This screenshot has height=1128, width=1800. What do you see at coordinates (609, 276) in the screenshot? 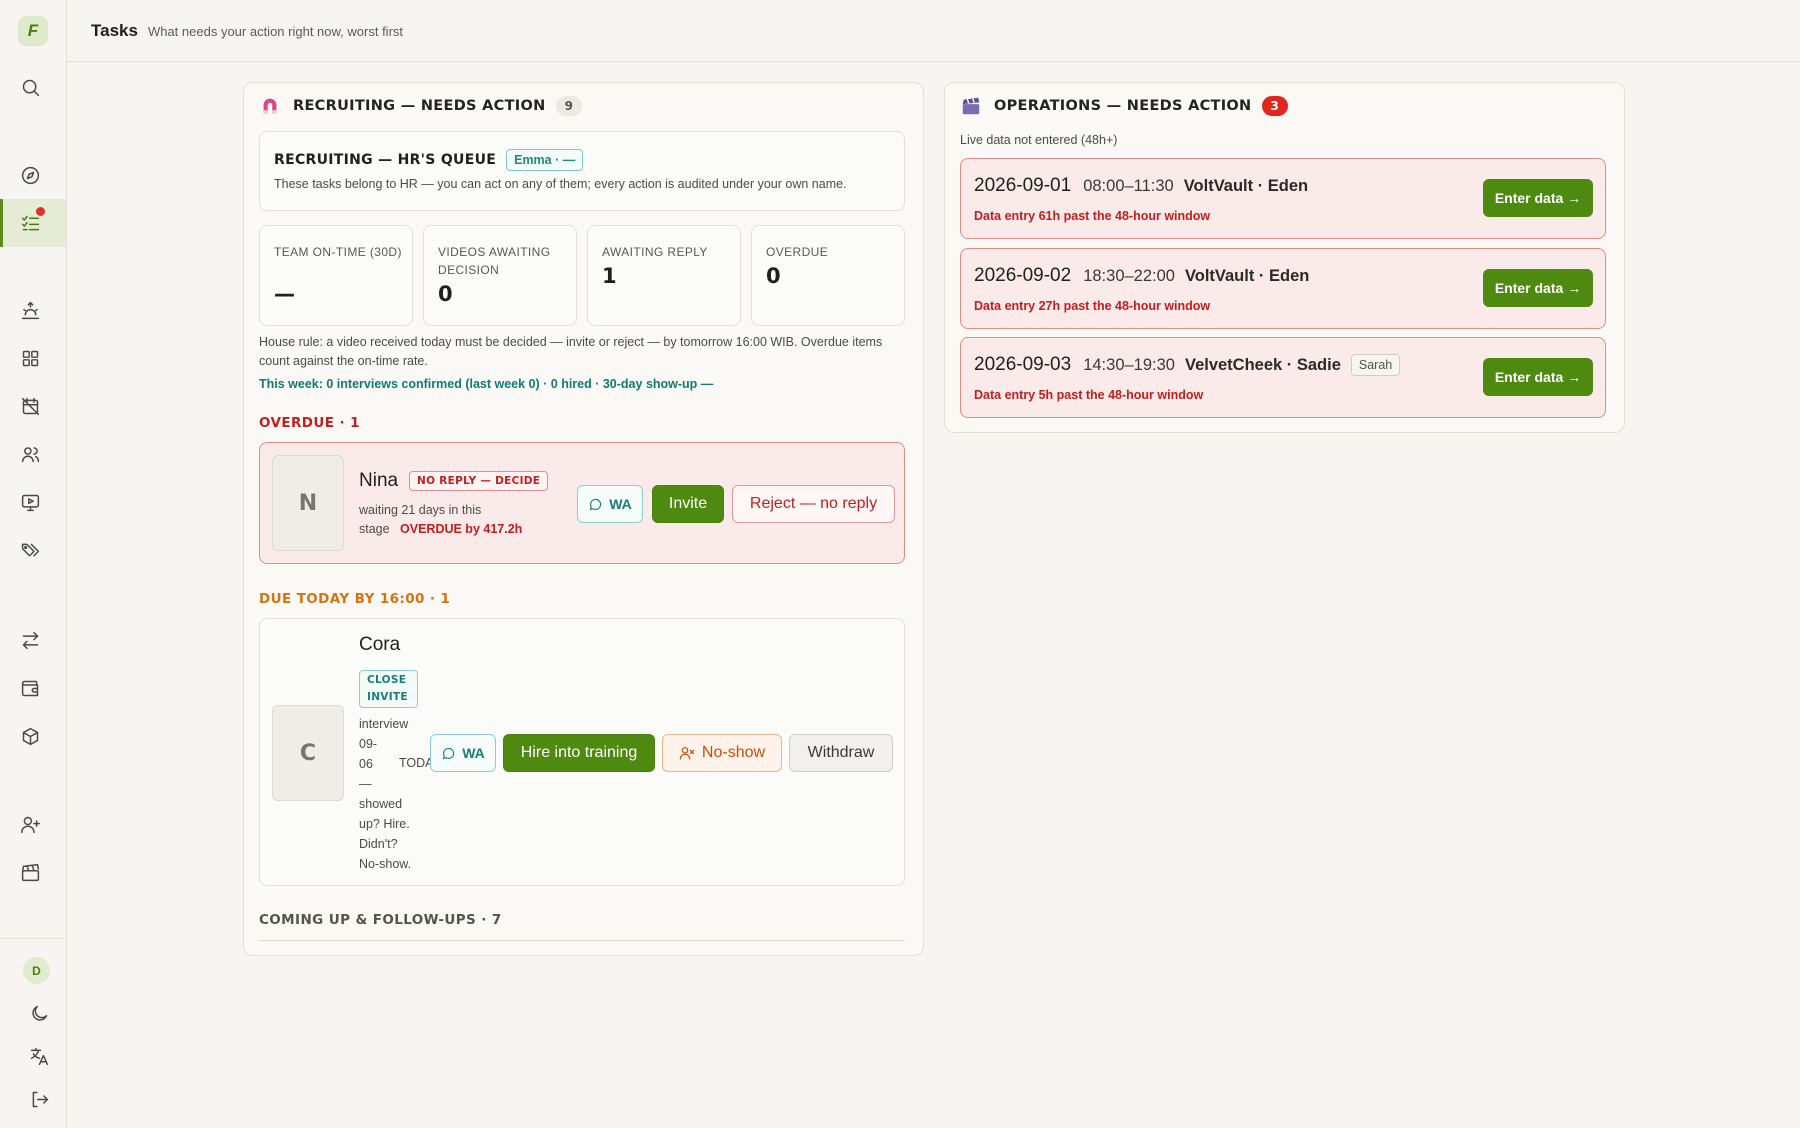
I see `stat-value: 1` at bounding box center [609, 276].